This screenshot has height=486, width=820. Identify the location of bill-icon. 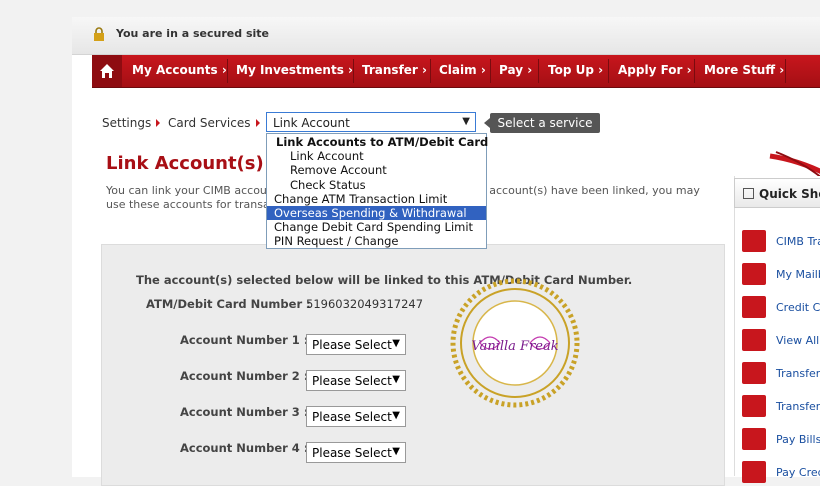
(754, 439).